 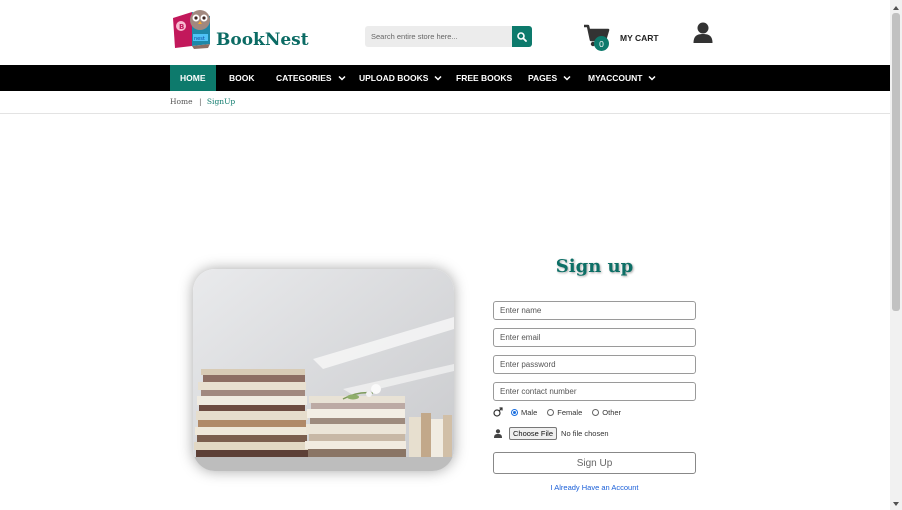 What do you see at coordinates (594, 463) in the screenshot?
I see `signup-button: Sign Up` at bounding box center [594, 463].